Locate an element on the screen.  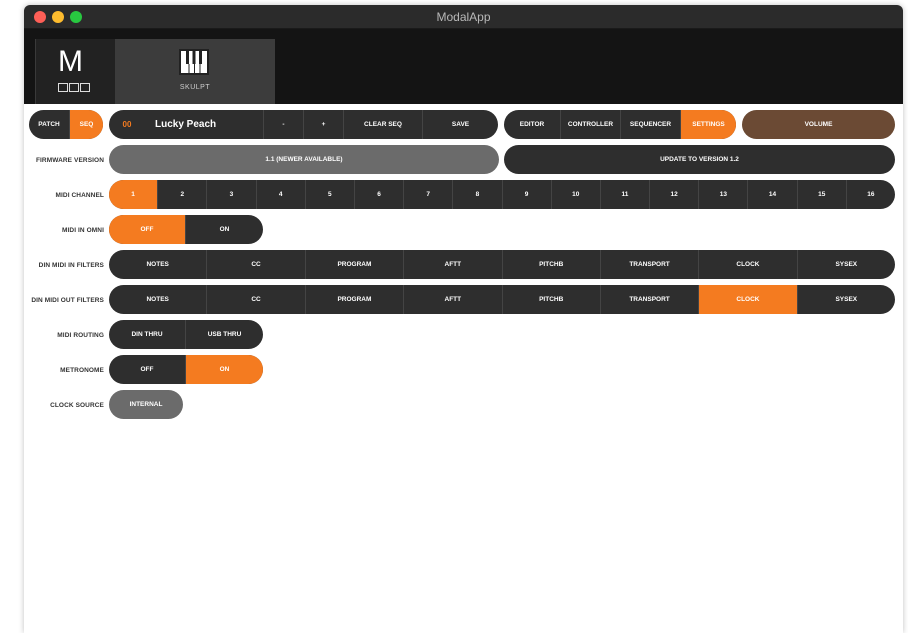
tab-sequencer: SEQUENCER is located at coordinates (650, 124).